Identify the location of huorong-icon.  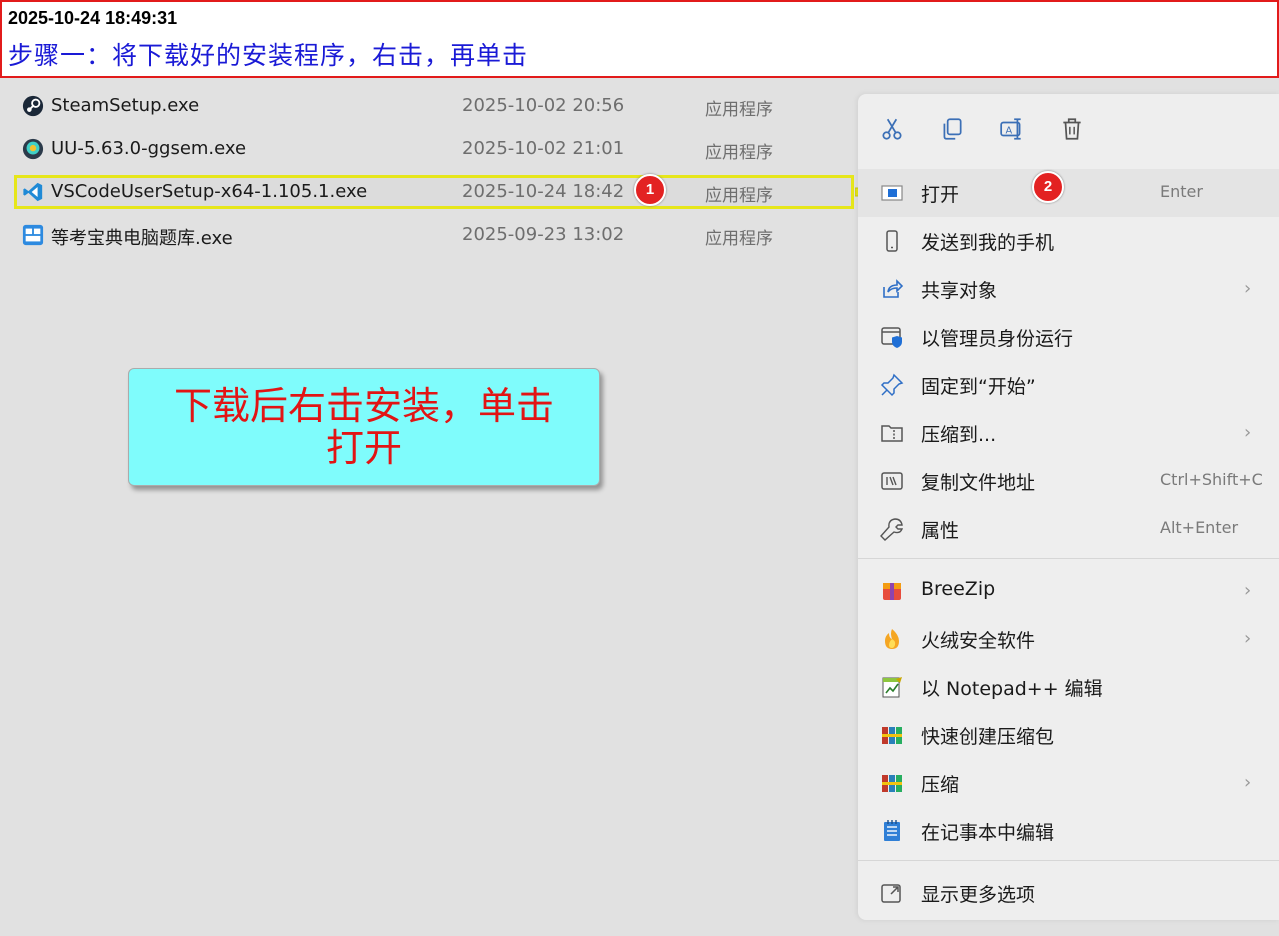
(892, 639).